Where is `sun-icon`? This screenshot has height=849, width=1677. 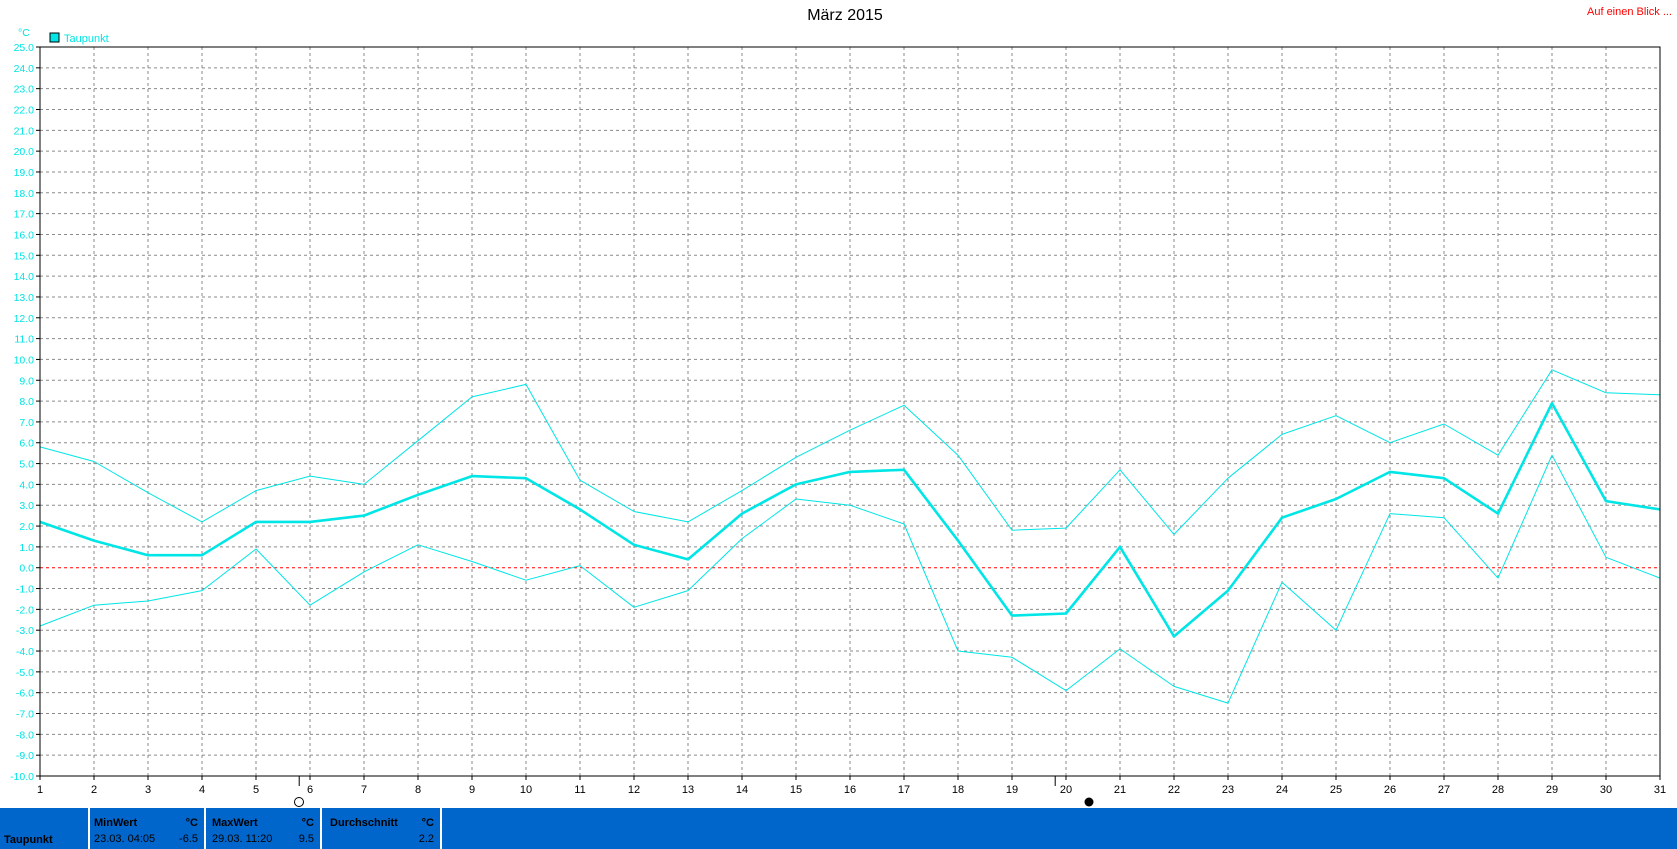
sun-icon is located at coordinates (299, 802).